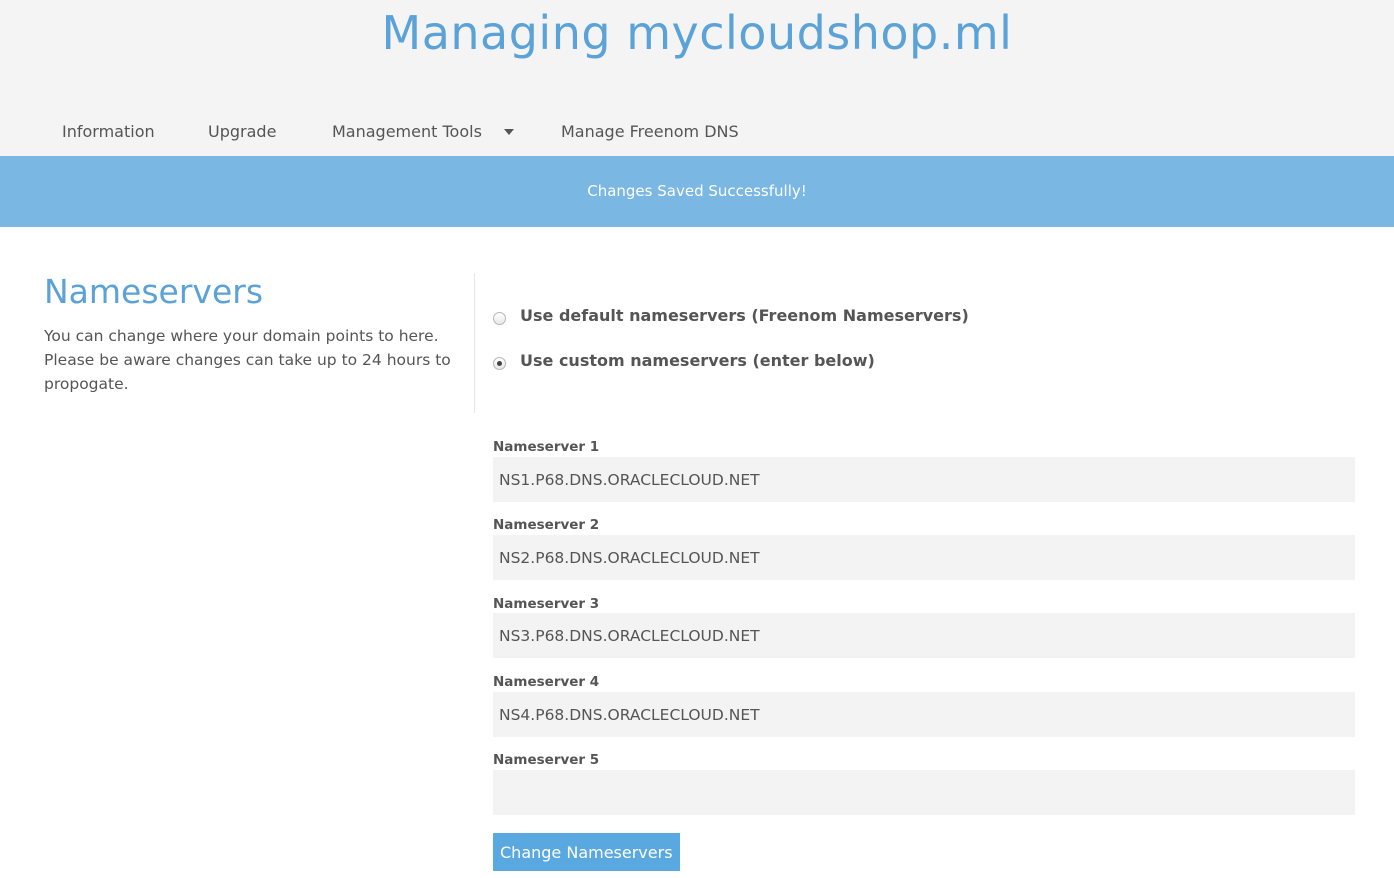  I want to click on nameserver-5-input, so click(924, 792).